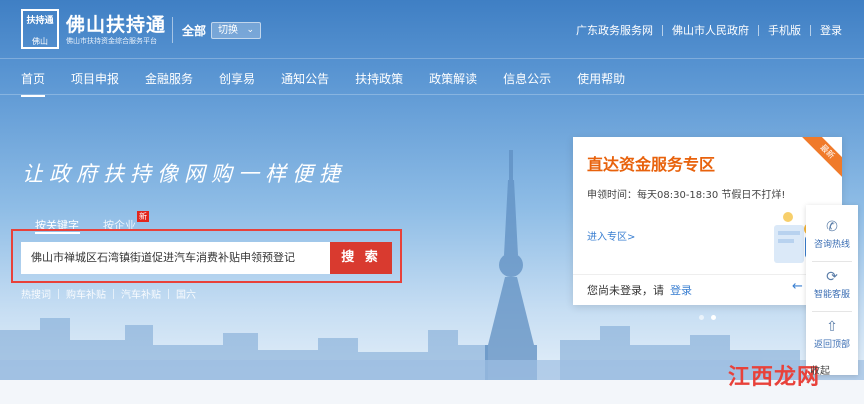 The image size is (864, 404). What do you see at coordinates (681, 290) in the screenshot?
I see `card-login-link: 登录` at bounding box center [681, 290].